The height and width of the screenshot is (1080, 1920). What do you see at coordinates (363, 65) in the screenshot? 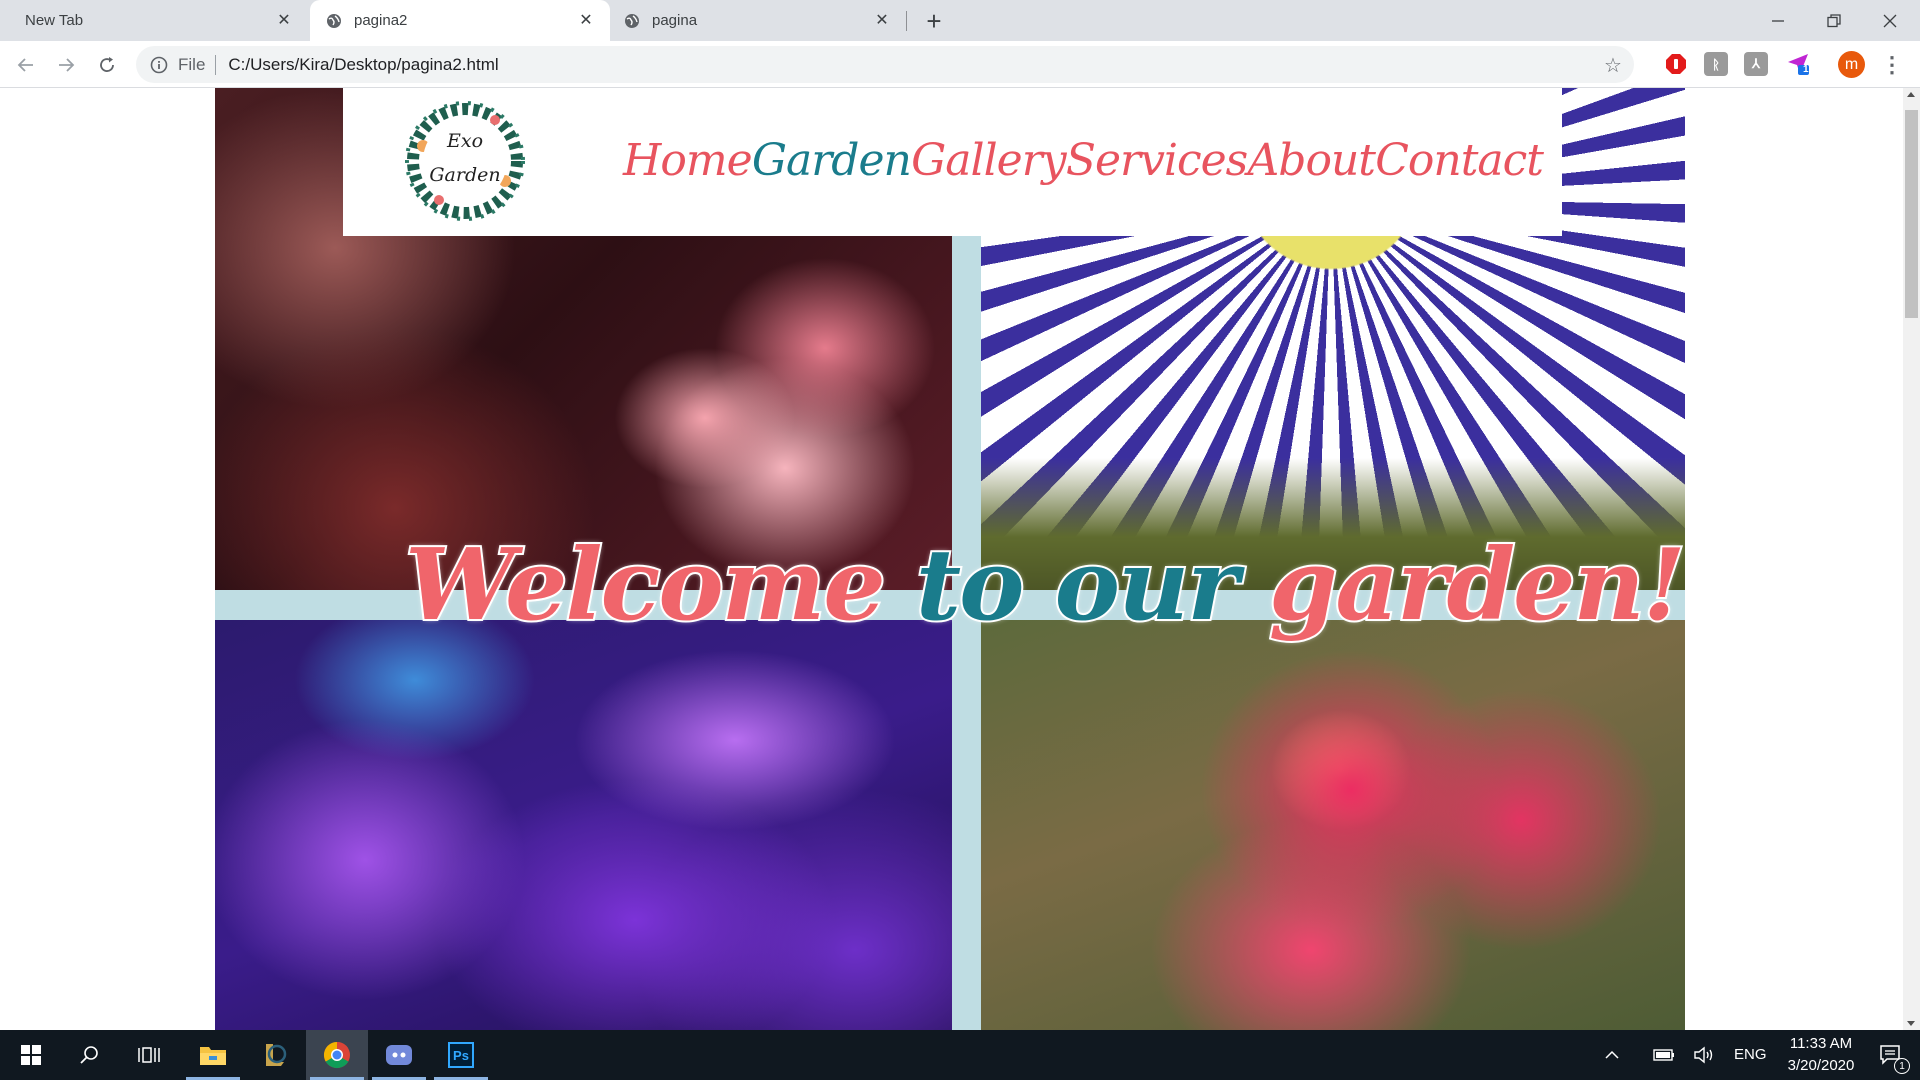
I see `url-text: C:/Users/Kira/Desktop/pagina2.html` at bounding box center [363, 65].